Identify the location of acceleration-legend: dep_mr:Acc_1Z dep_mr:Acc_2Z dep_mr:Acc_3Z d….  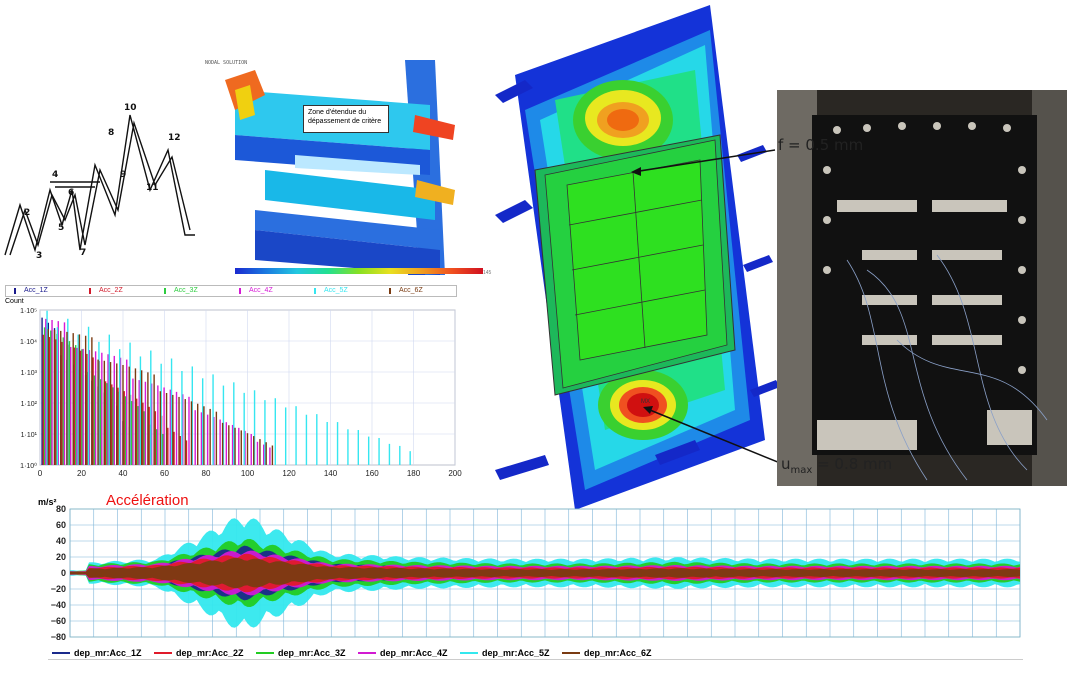
(535, 653).